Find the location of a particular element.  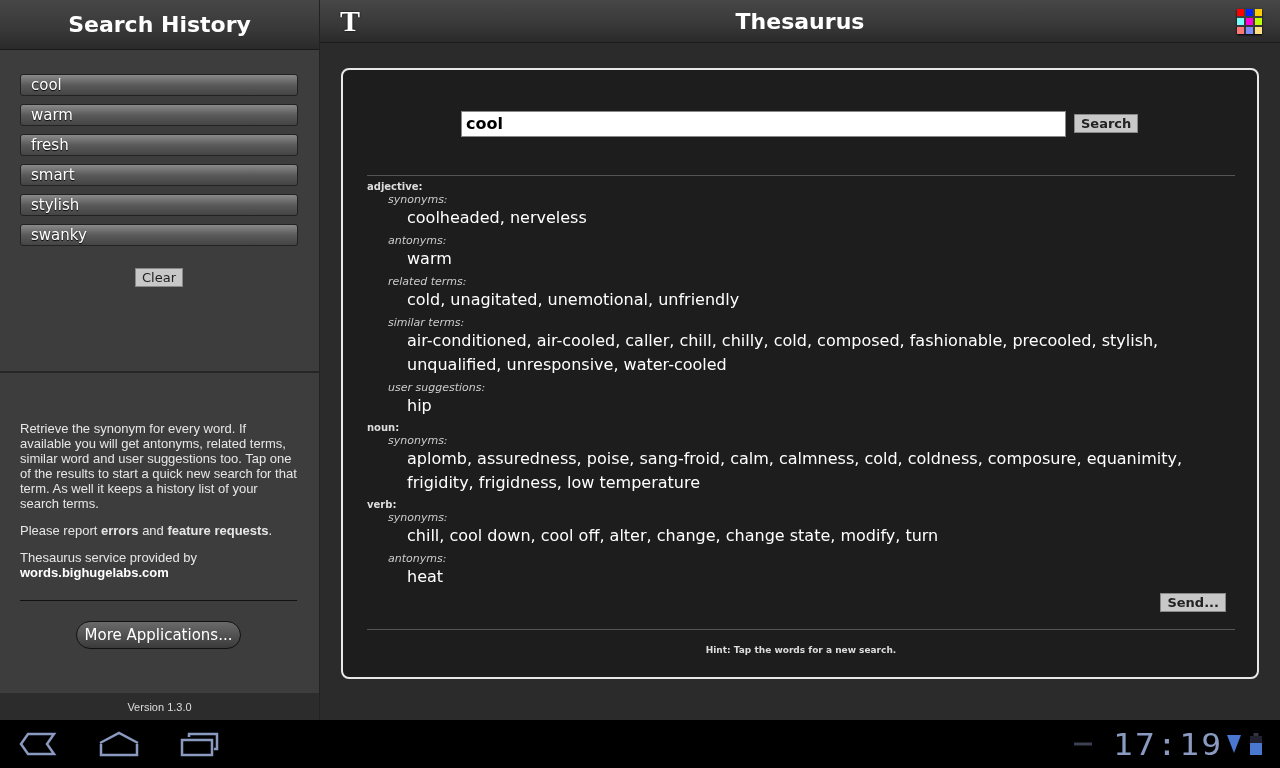

term-list: warm is located at coordinates (821, 259).